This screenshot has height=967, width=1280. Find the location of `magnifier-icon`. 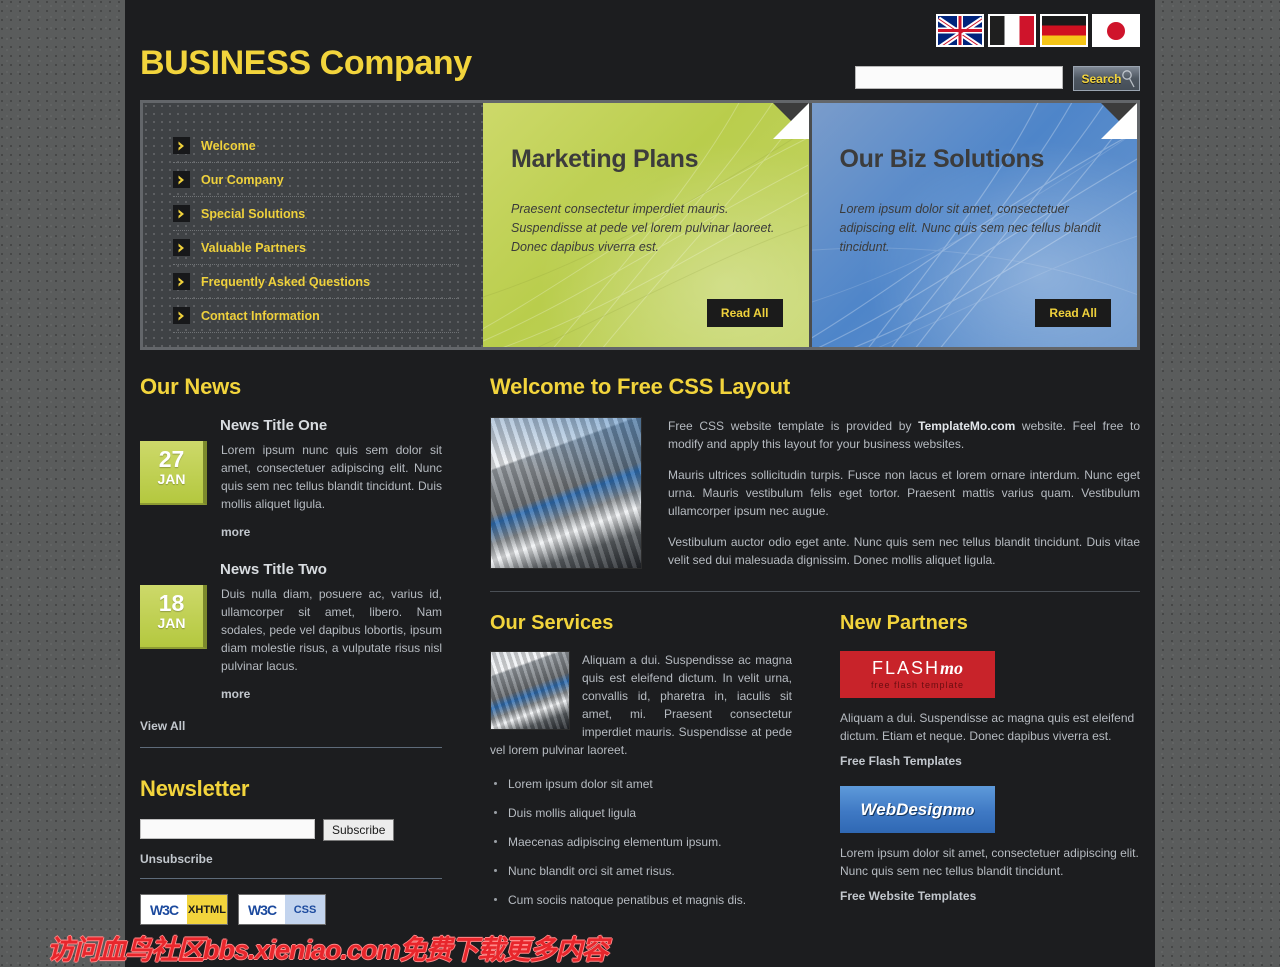

magnifier-icon is located at coordinates (1128, 79).